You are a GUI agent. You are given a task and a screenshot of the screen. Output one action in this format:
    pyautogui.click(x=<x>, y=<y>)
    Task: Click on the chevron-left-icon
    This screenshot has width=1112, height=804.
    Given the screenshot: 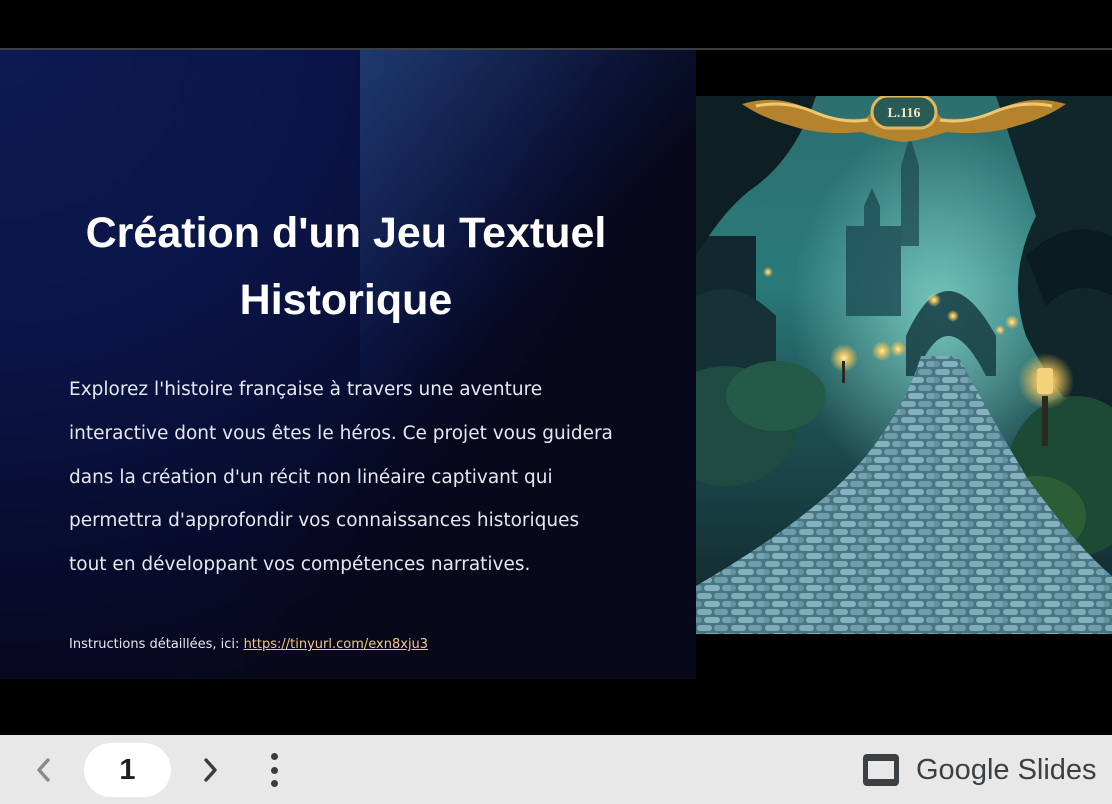 What is the action you would take?
    pyautogui.click(x=43, y=770)
    